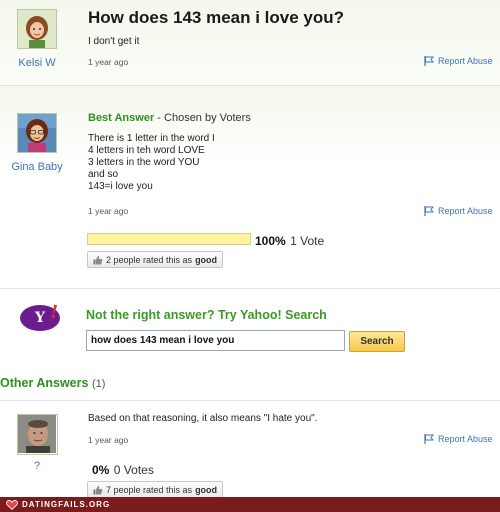 The height and width of the screenshot is (512, 500). What do you see at coordinates (12, 504) in the screenshot?
I see `heart-icon` at bounding box center [12, 504].